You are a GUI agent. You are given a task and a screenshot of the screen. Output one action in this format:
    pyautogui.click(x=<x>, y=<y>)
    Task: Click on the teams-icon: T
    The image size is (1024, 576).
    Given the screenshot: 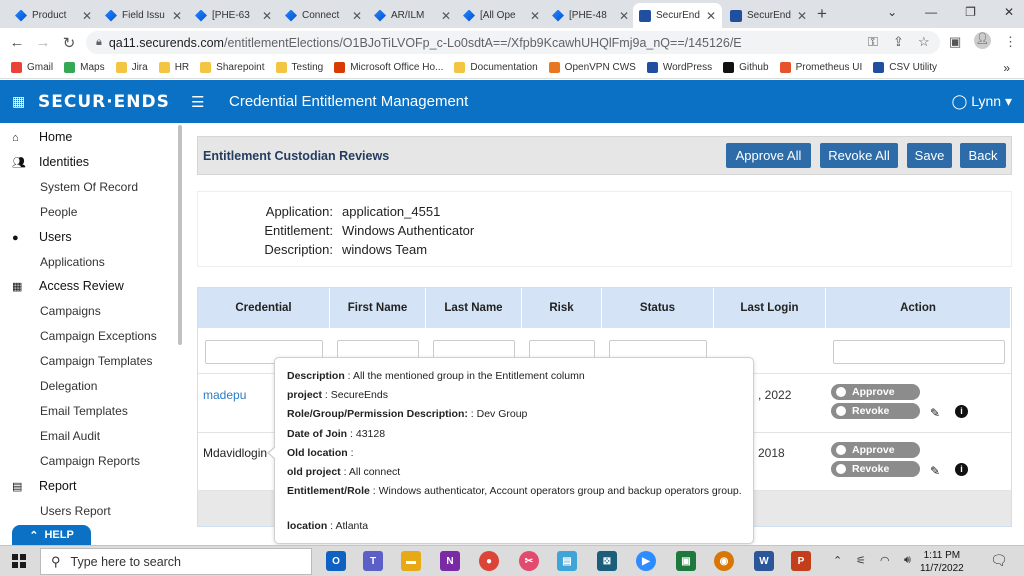 What is the action you would take?
    pyautogui.click(x=373, y=561)
    